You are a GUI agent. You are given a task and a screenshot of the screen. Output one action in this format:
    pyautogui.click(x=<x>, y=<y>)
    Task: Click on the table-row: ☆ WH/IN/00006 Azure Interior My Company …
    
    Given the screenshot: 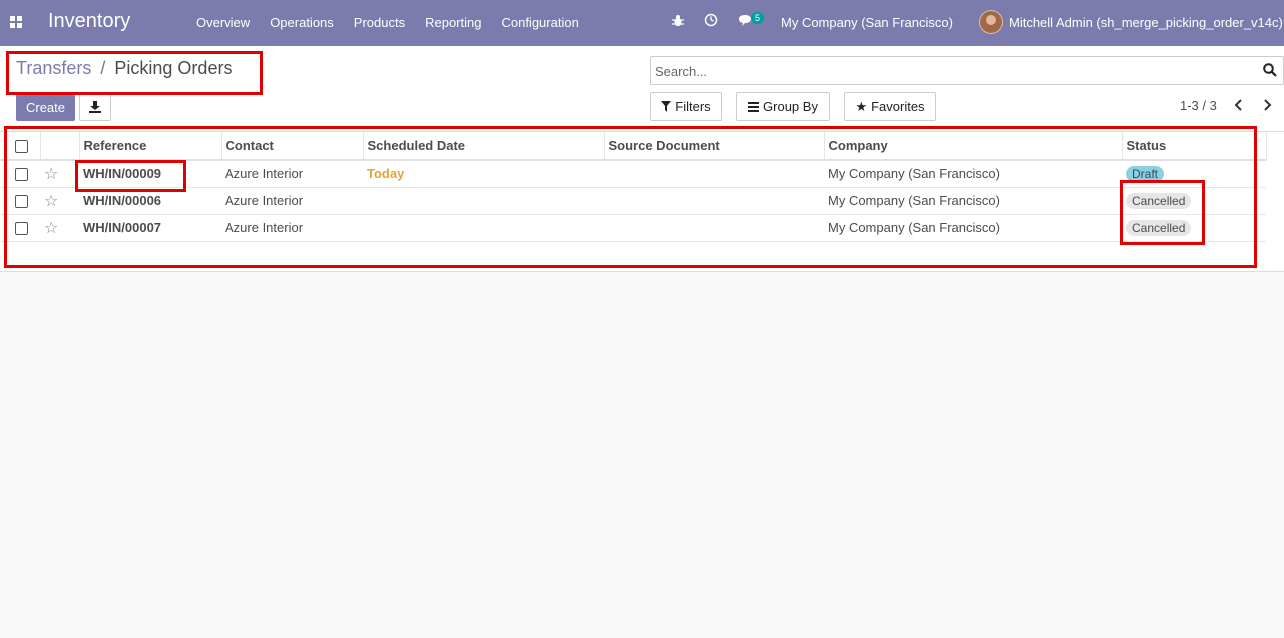 What is the action you would take?
    pyautogui.click(x=633, y=200)
    